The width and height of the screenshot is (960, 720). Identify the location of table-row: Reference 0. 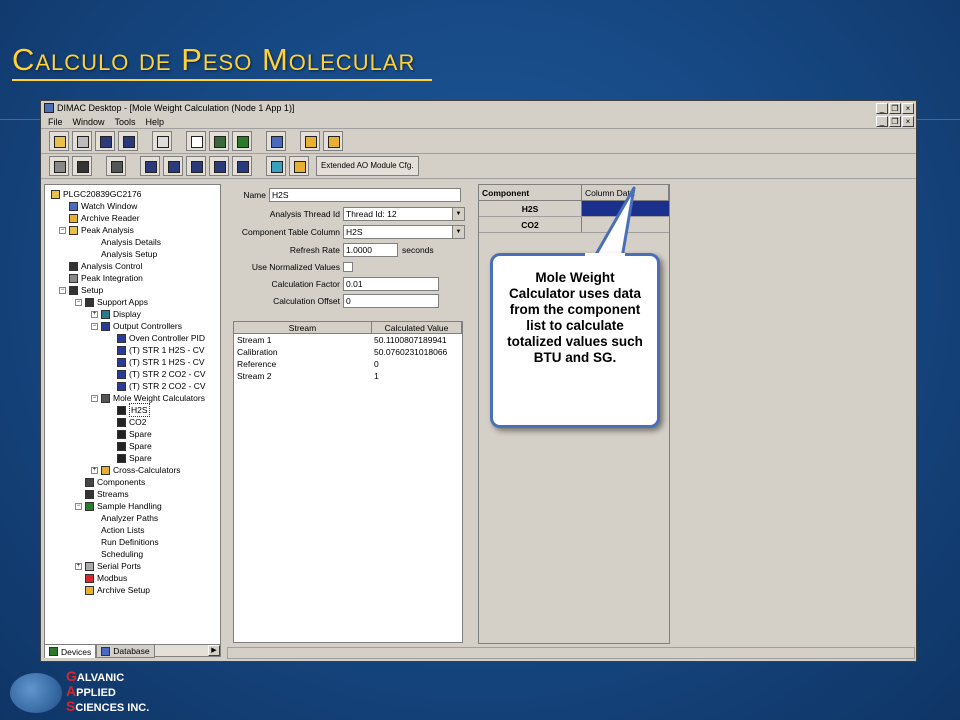
(348, 364).